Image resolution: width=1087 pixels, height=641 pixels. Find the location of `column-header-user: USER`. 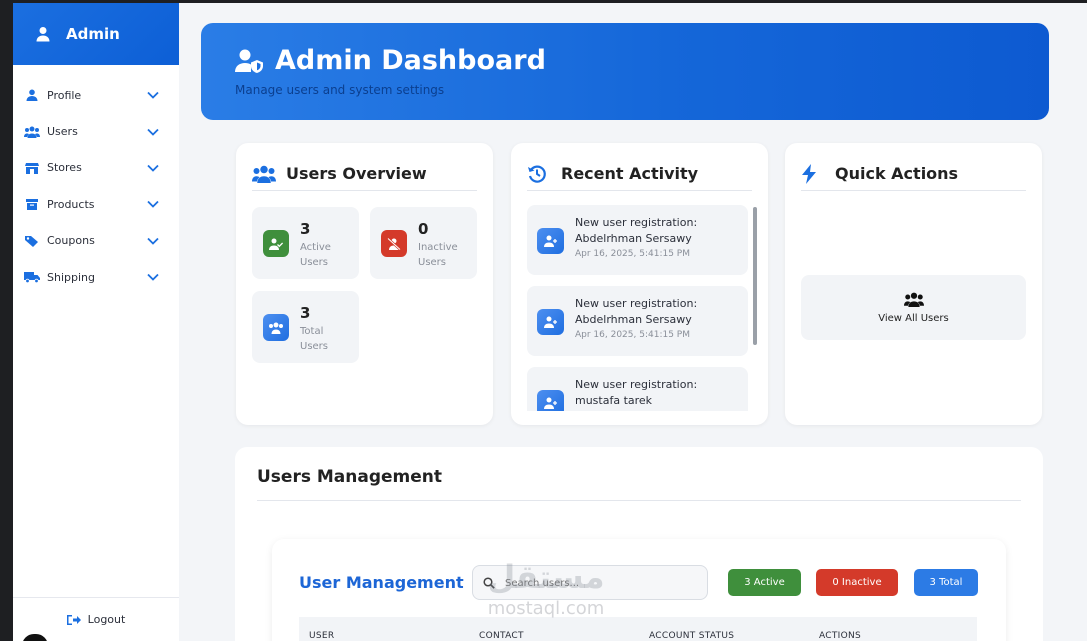

column-header-user: USER is located at coordinates (321, 636).